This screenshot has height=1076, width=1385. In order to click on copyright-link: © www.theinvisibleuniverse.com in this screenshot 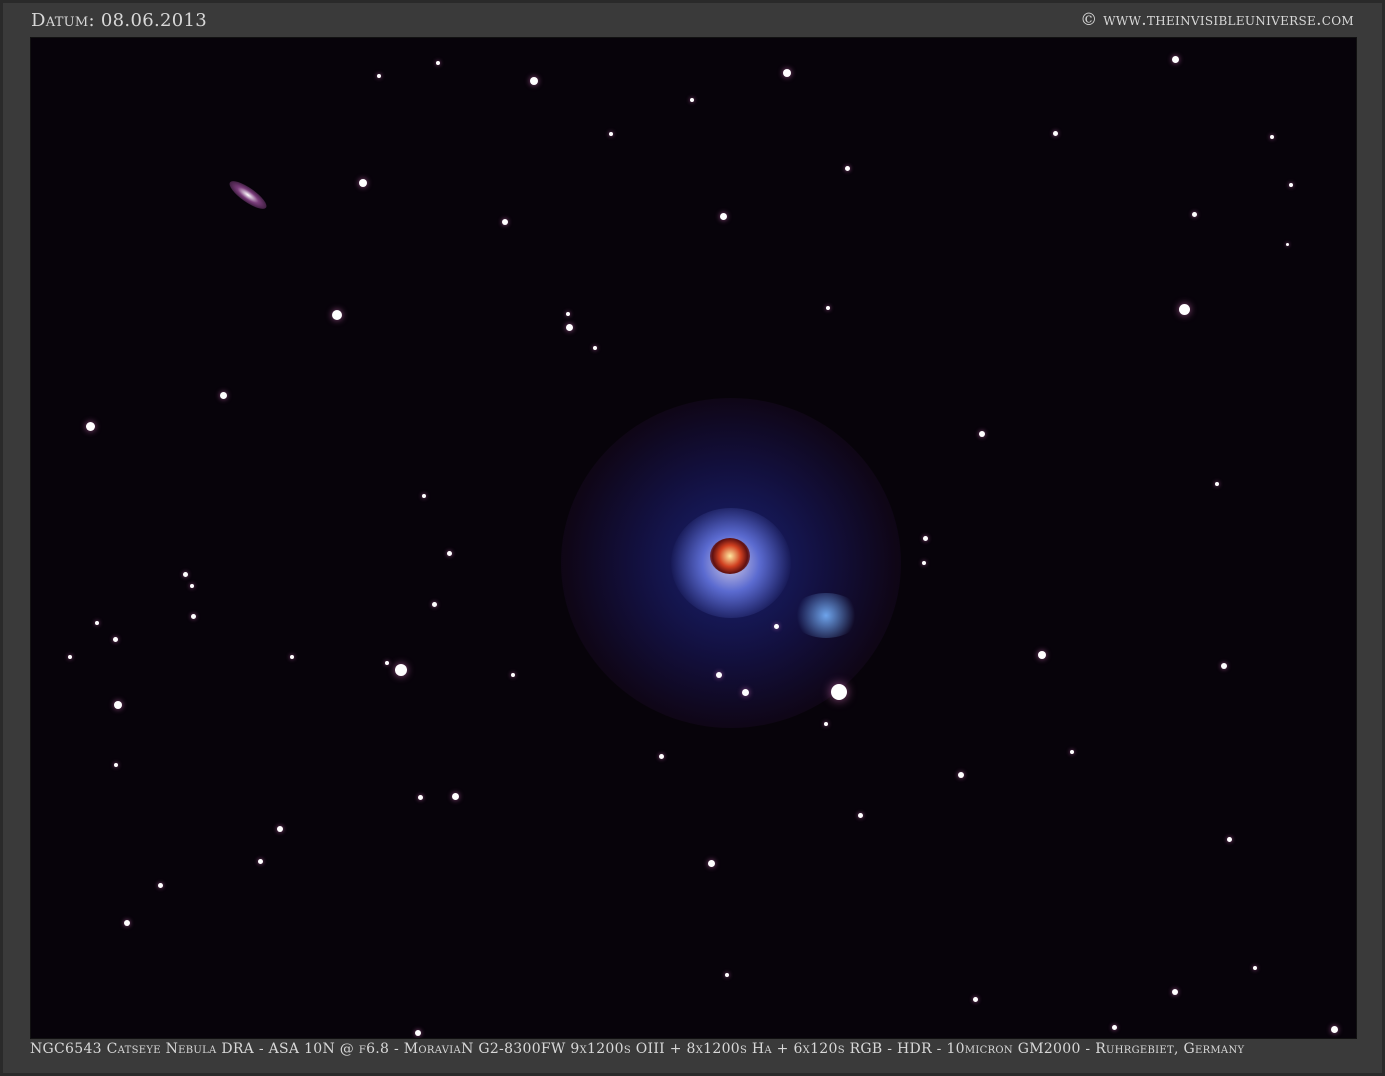, I will do `click(1217, 20)`.